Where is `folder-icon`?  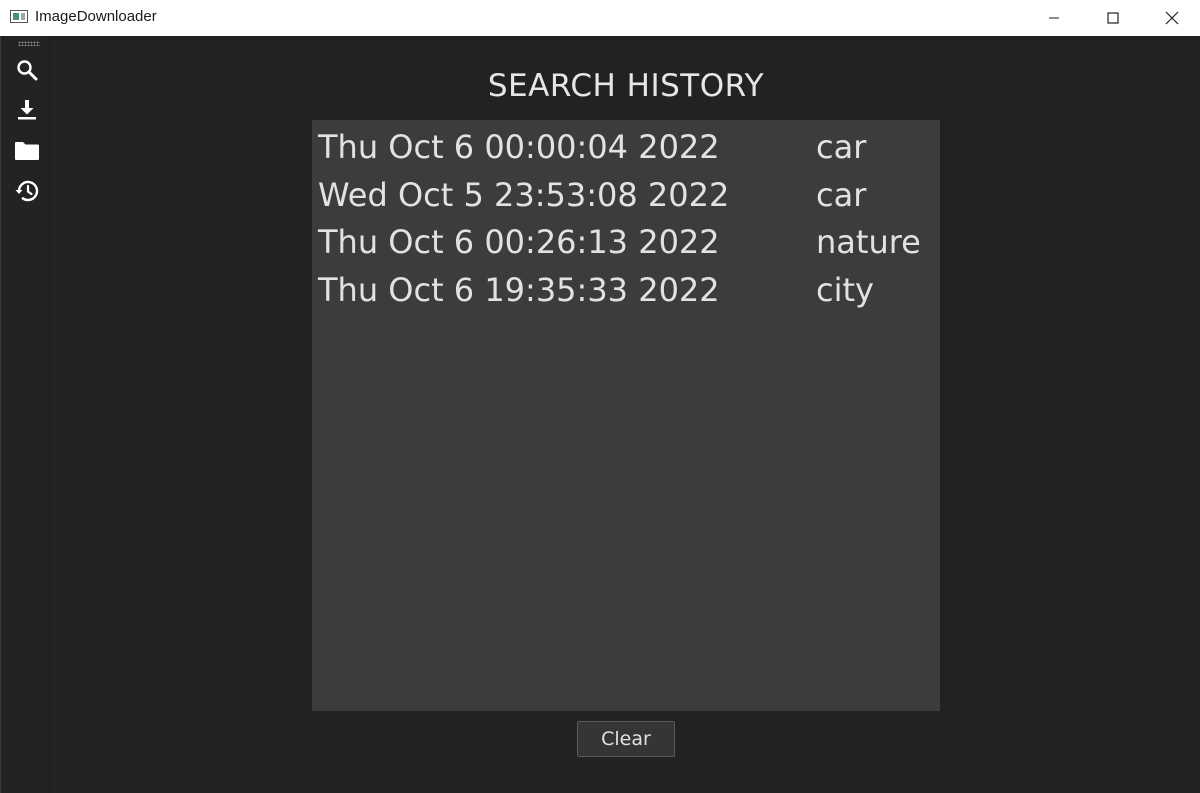 folder-icon is located at coordinates (27, 151).